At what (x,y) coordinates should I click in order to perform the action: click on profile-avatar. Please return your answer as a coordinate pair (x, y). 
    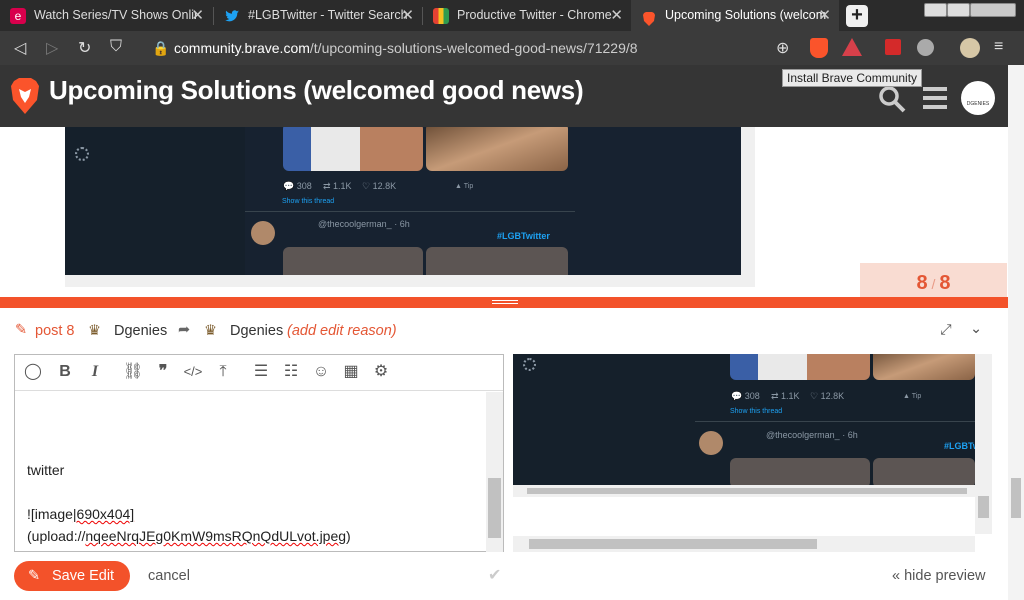
    Looking at the image, I should click on (970, 48).